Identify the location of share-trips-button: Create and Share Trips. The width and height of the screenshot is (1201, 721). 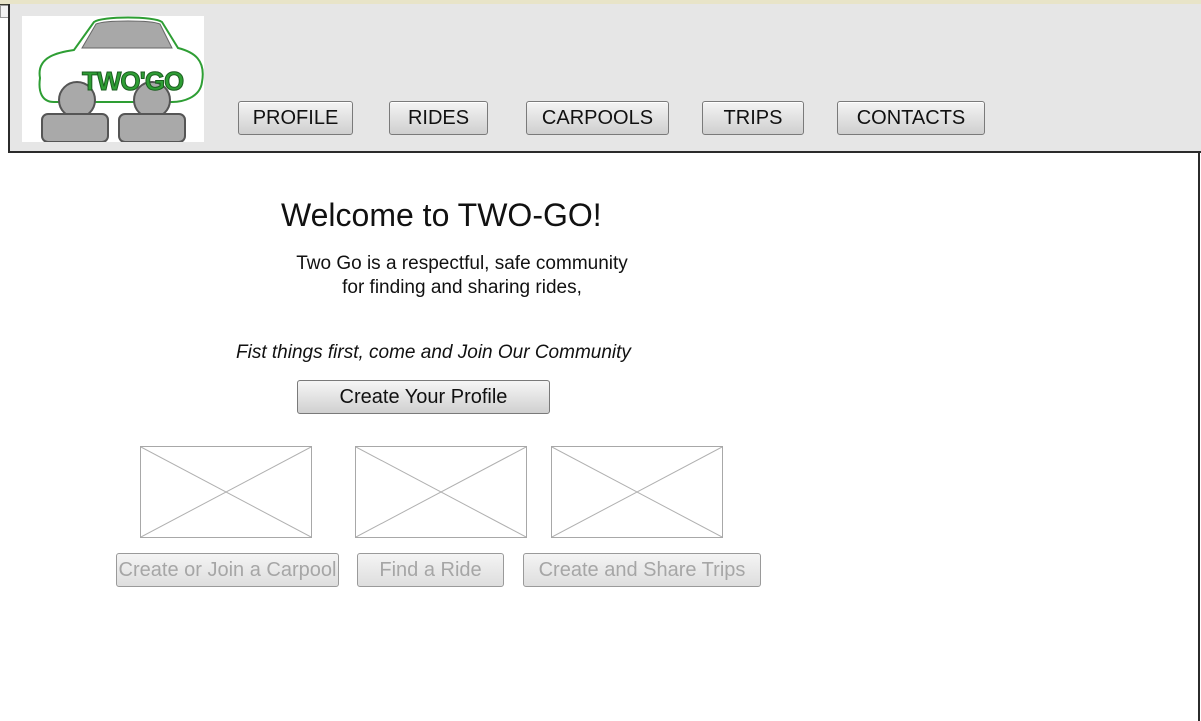
(642, 570).